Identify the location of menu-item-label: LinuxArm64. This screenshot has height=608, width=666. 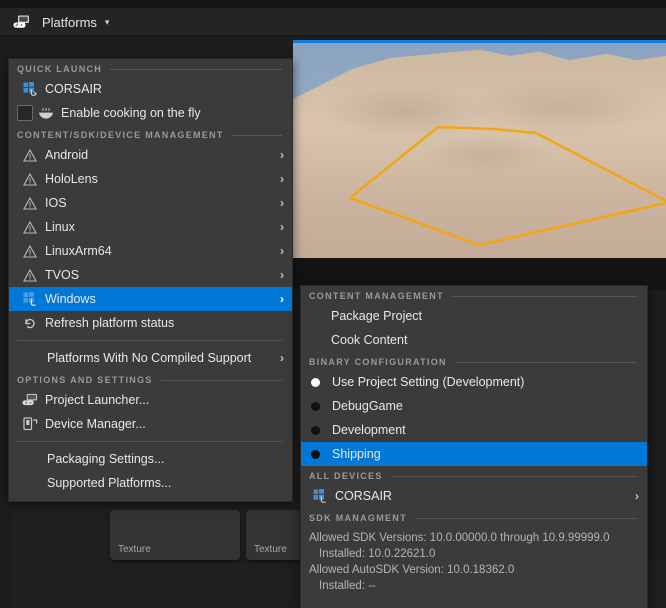
(78, 251).